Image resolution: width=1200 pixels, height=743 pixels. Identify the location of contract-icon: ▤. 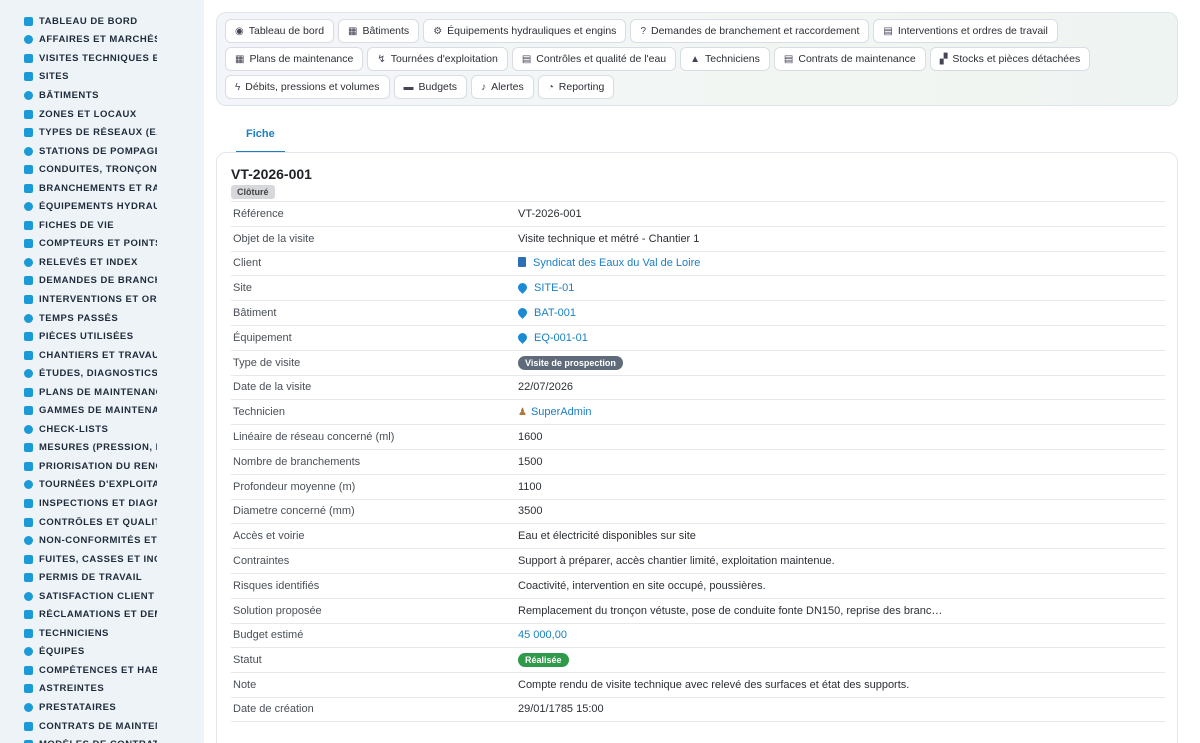
(788, 59).